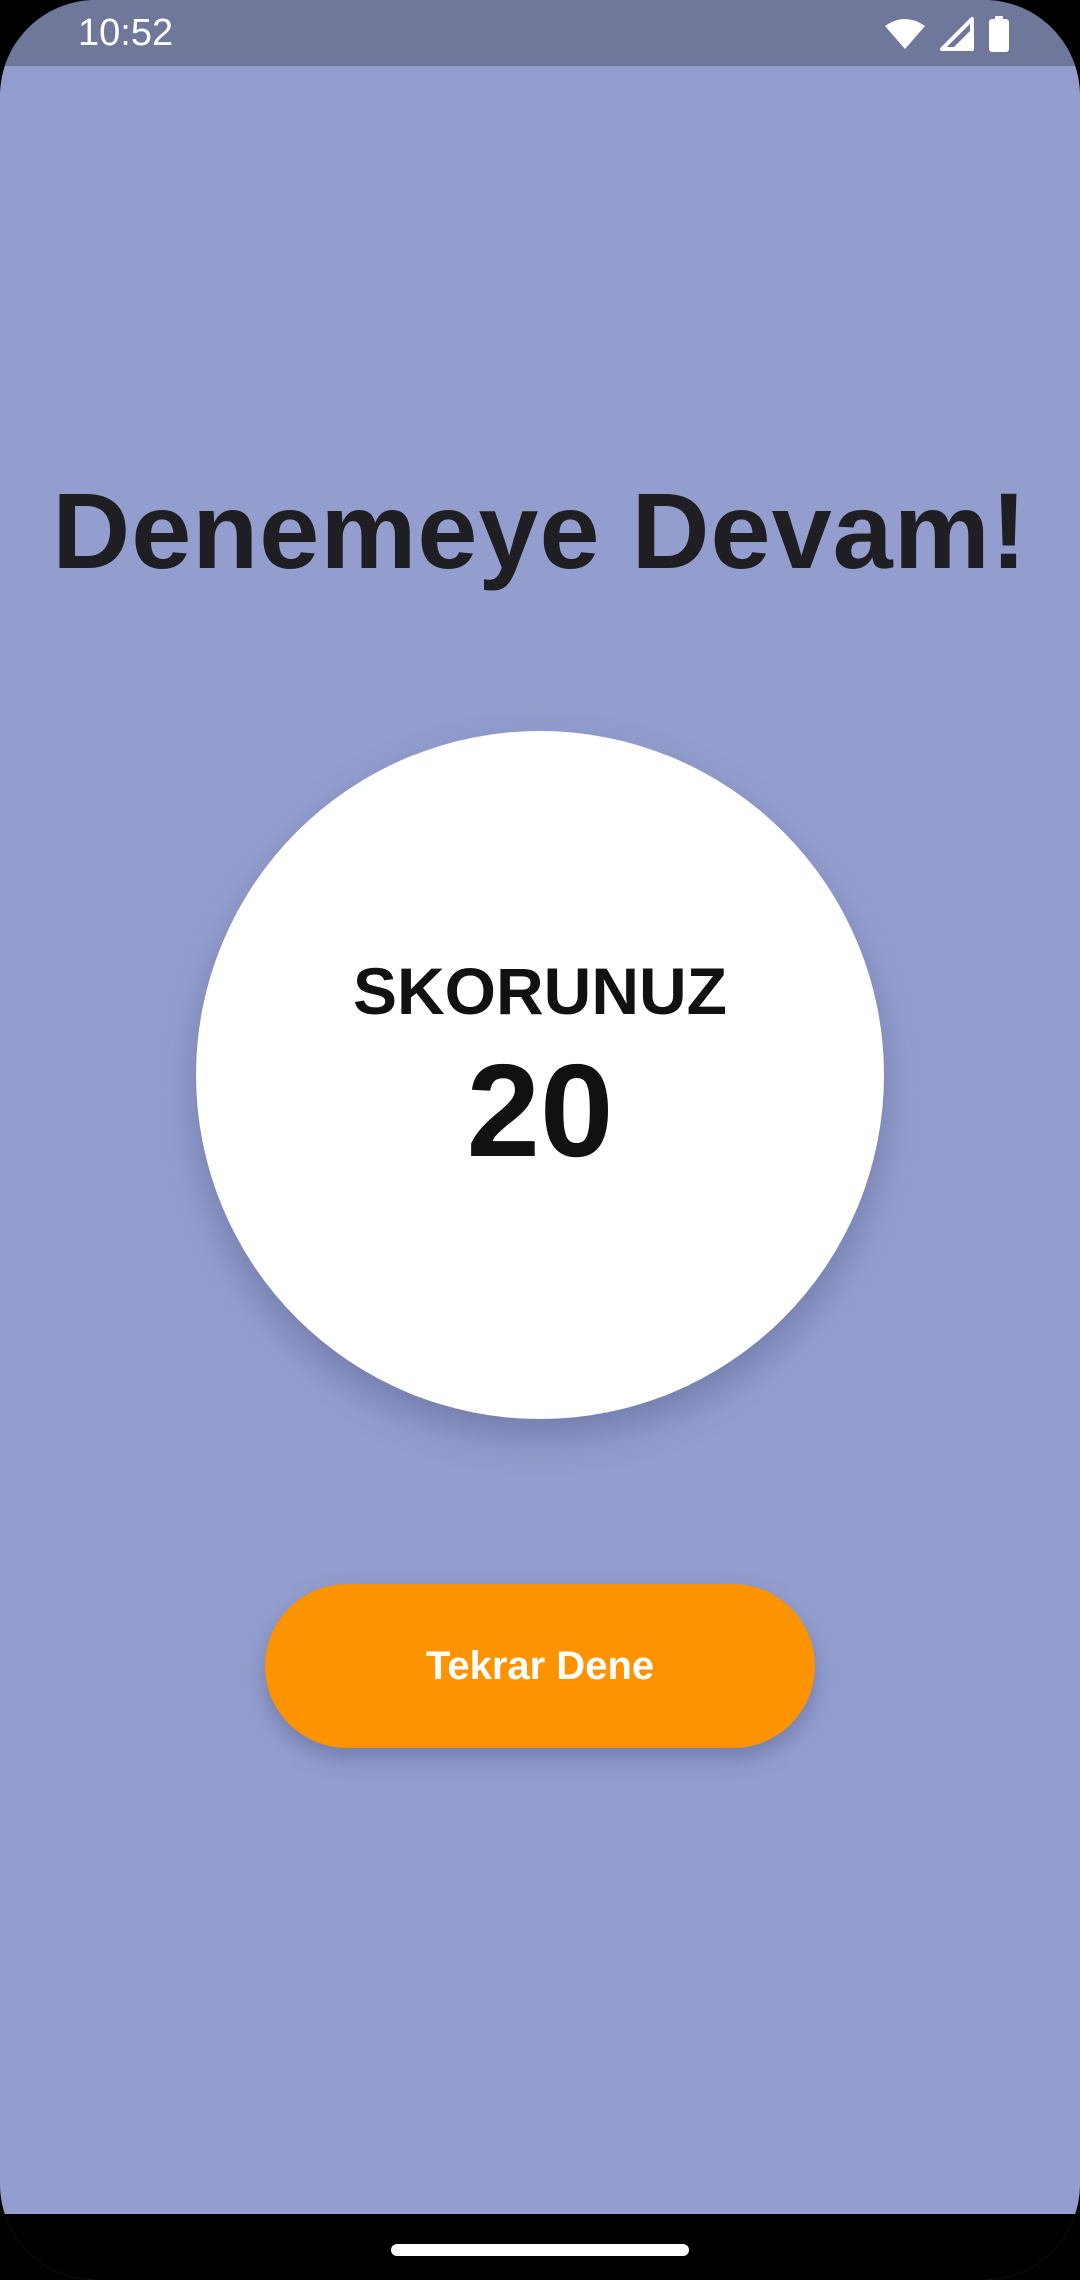 The width and height of the screenshot is (1080, 2280). Describe the element at coordinates (540, 991) in the screenshot. I see `score-label: SKORUNUZ` at that location.